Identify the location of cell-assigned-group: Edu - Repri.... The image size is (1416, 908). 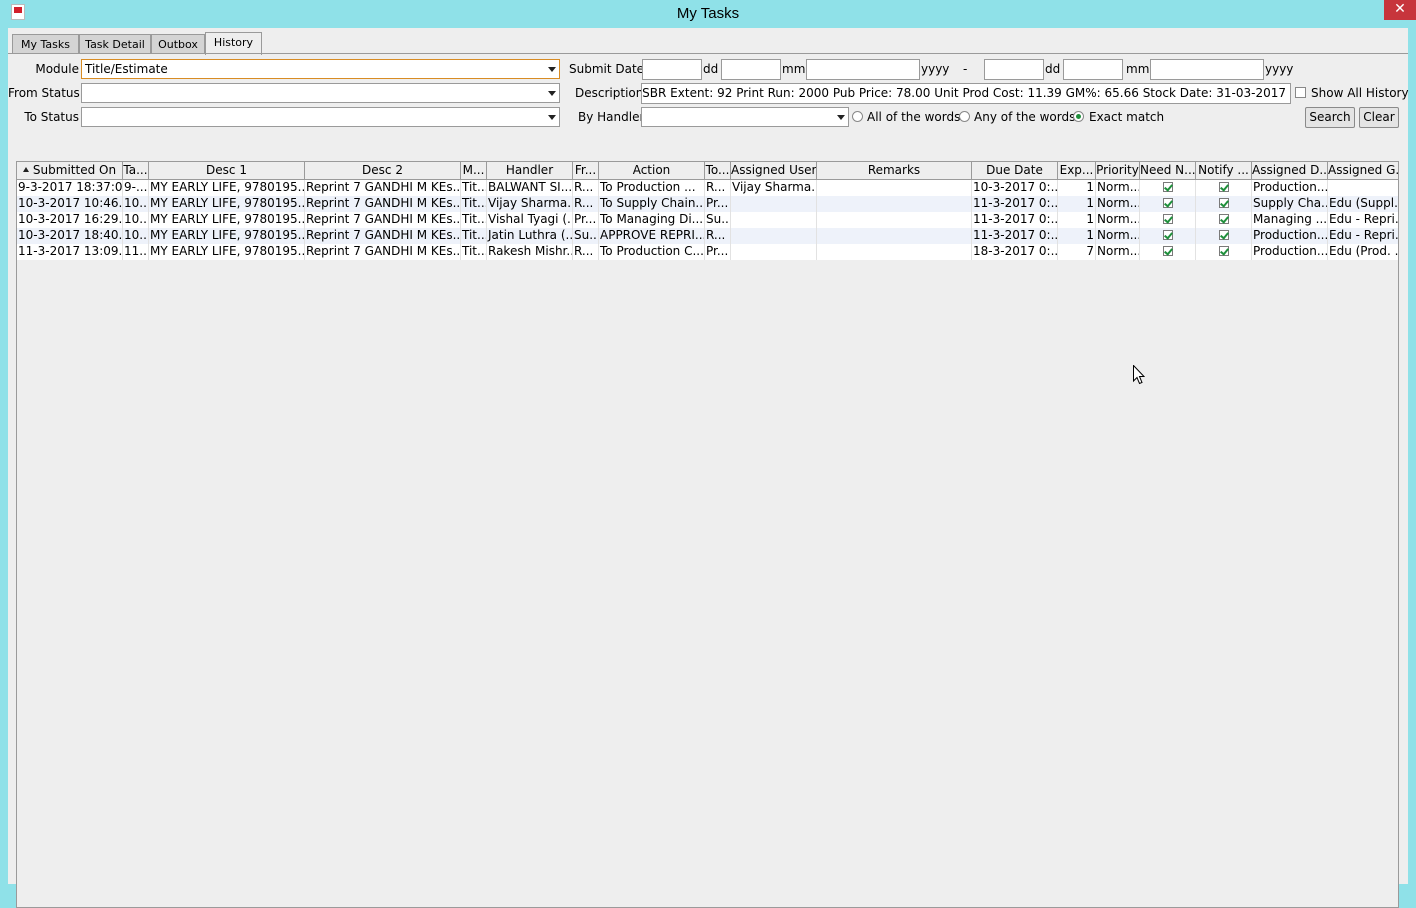
(1363, 220).